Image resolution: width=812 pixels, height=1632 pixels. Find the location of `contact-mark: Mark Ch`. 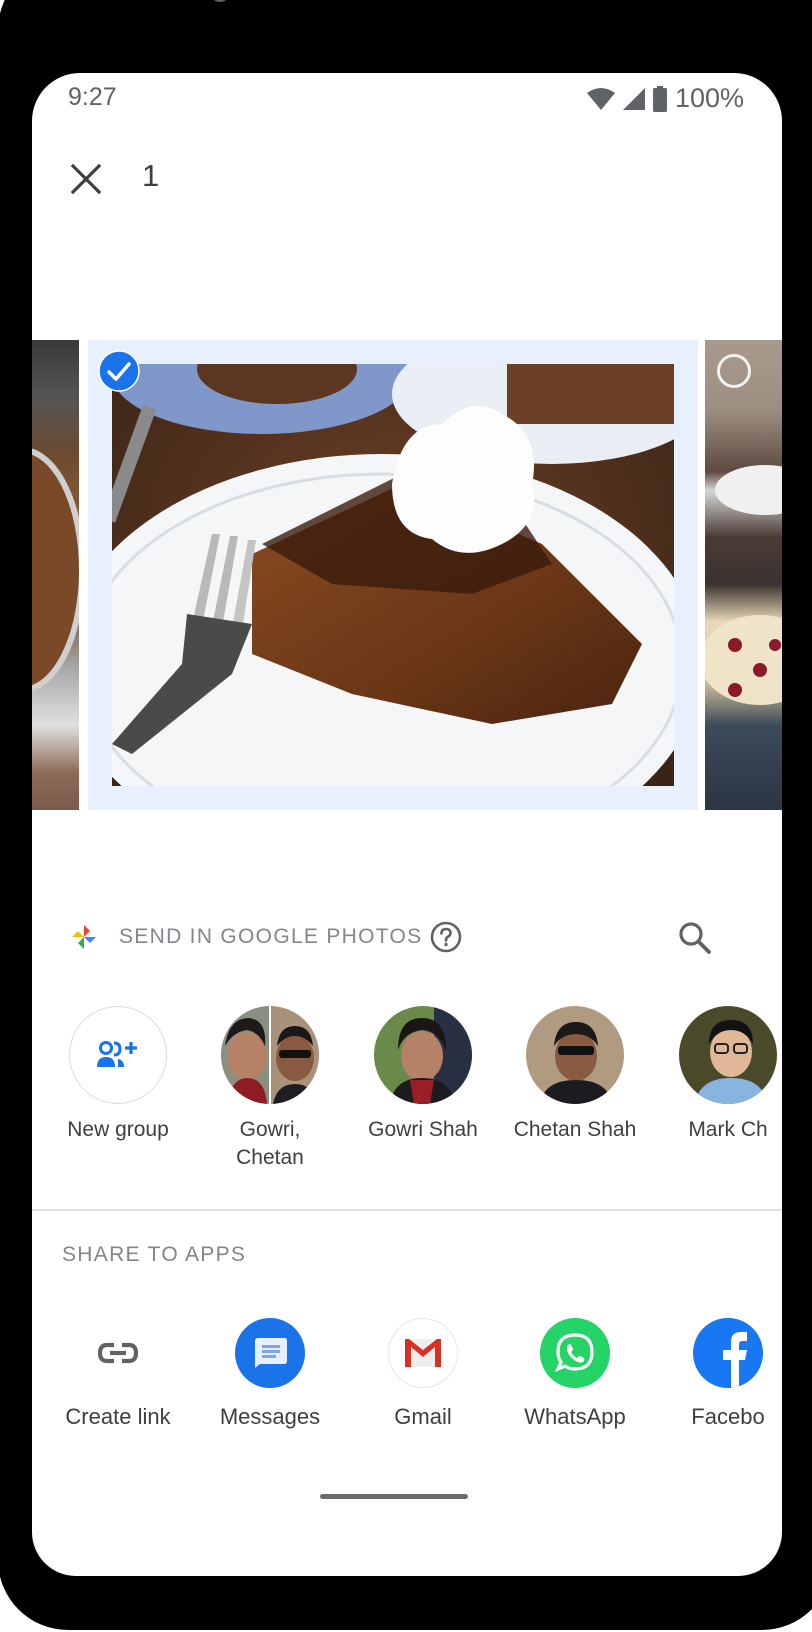

contact-mark: Mark Ch is located at coordinates (717, 1075).